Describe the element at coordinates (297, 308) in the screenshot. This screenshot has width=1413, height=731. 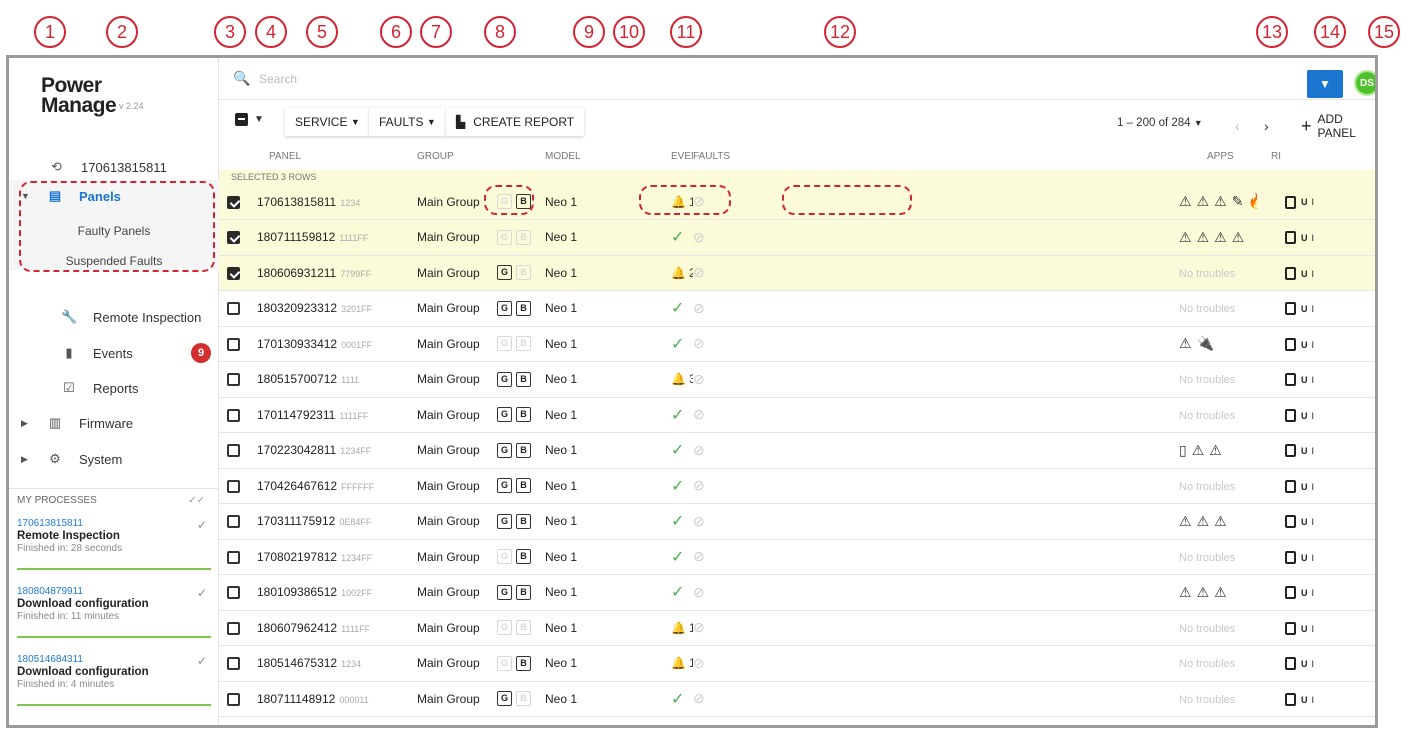
I see `panel-serial: 180320923312` at that location.